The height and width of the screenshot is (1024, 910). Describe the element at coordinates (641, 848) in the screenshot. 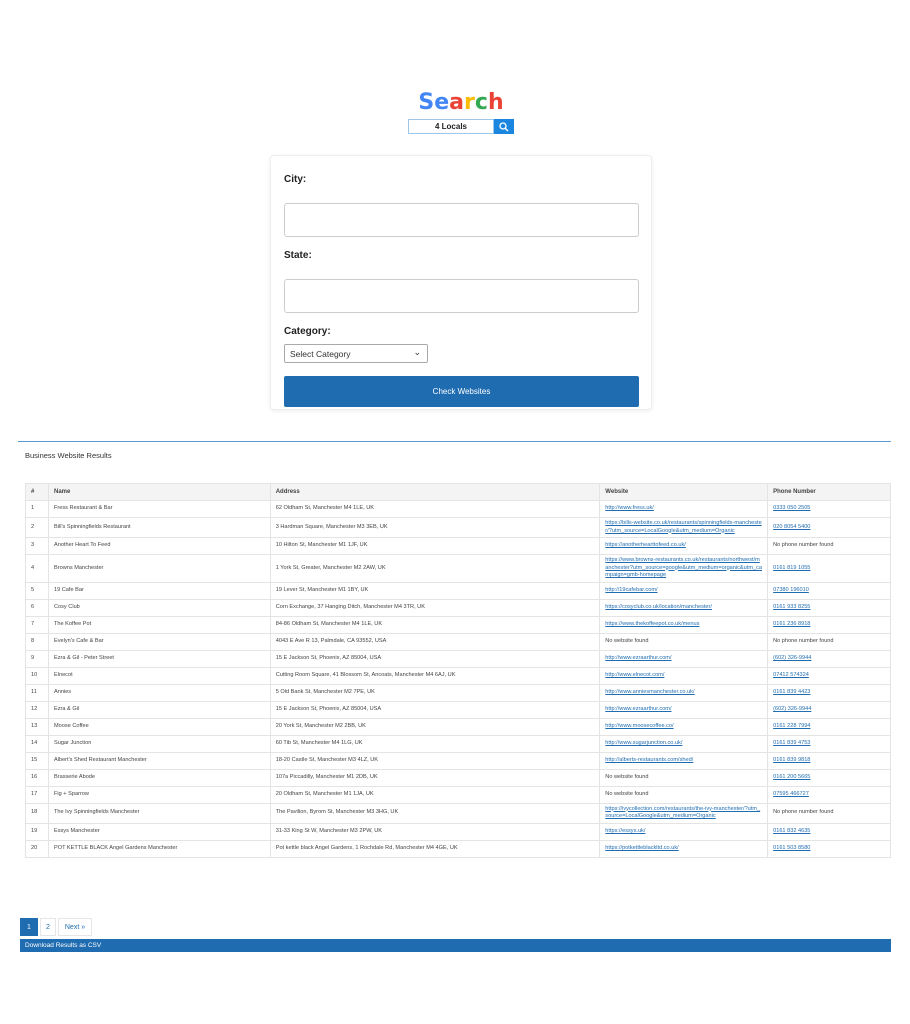

I see `website-link: https://potkettleblackltd.co.uk/` at that location.